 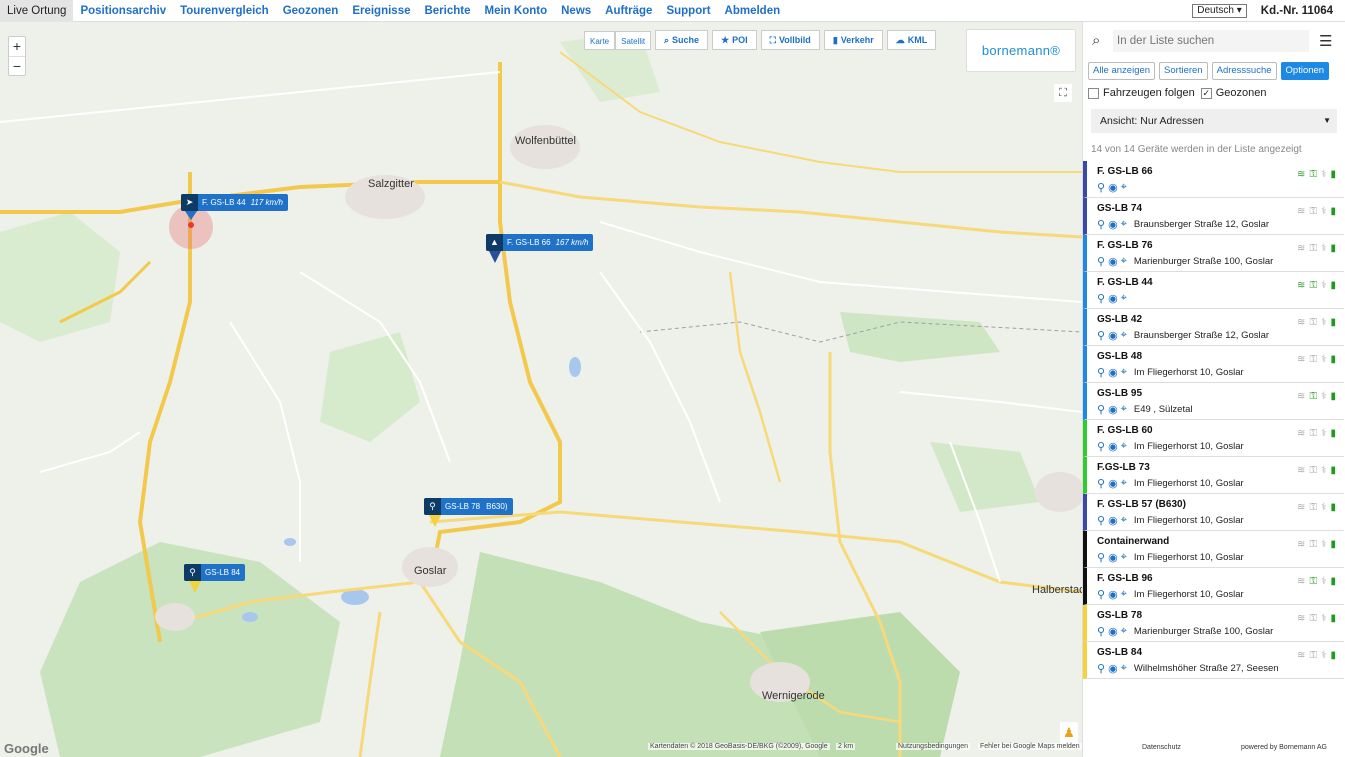 What do you see at coordinates (447, 11) in the screenshot?
I see `nav-berichte: Berichte` at bounding box center [447, 11].